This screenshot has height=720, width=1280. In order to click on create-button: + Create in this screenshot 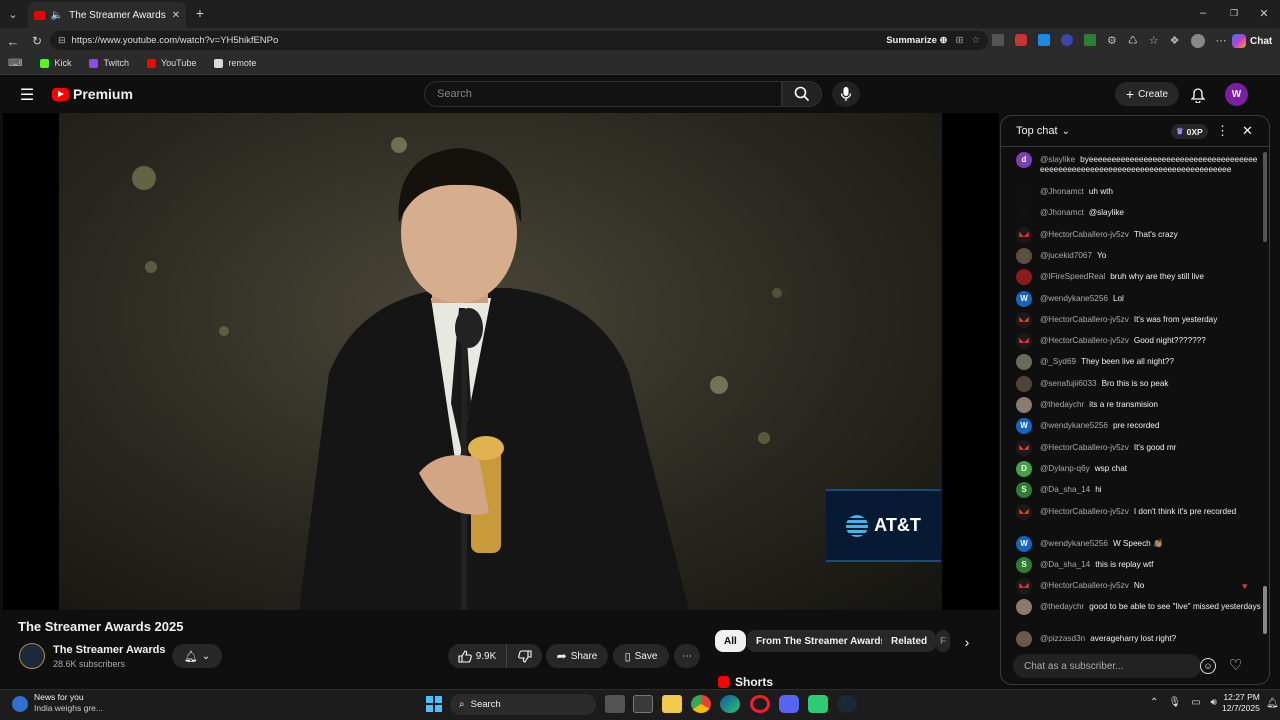, I will do `click(1147, 94)`.